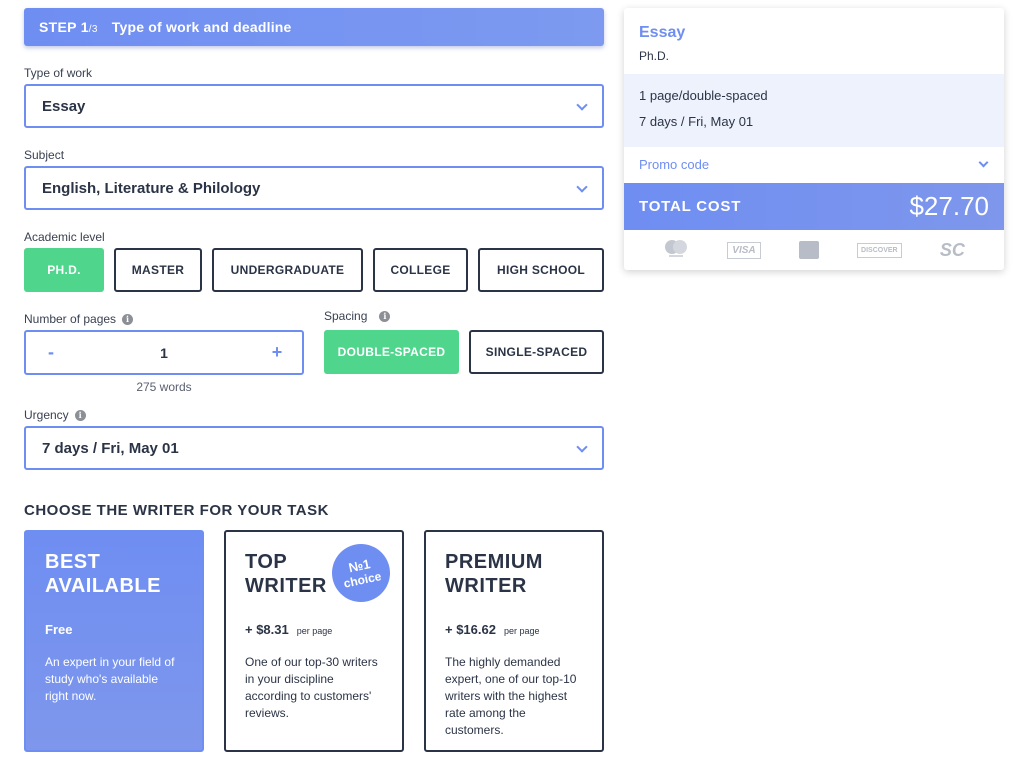  What do you see at coordinates (289, 629) in the screenshot?
I see `writer-price: + $8.31 per page` at bounding box center [289, 629].